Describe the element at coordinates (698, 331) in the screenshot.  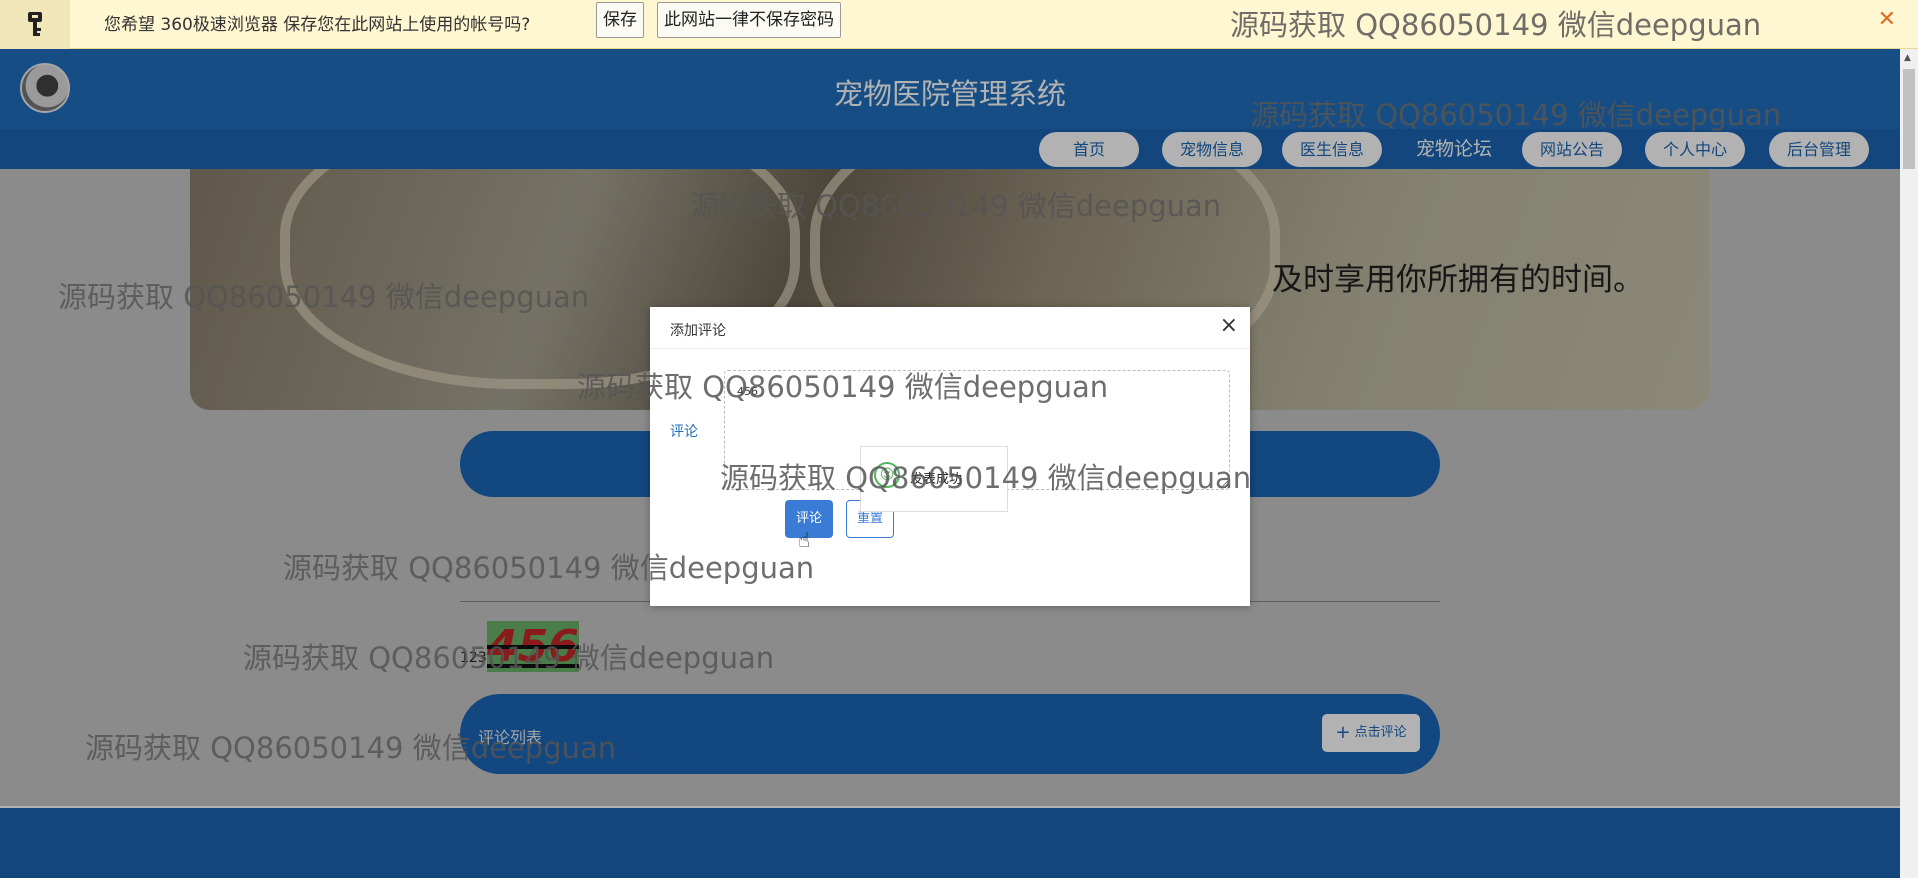
I see `dialog-title: 添加评论` at that location.